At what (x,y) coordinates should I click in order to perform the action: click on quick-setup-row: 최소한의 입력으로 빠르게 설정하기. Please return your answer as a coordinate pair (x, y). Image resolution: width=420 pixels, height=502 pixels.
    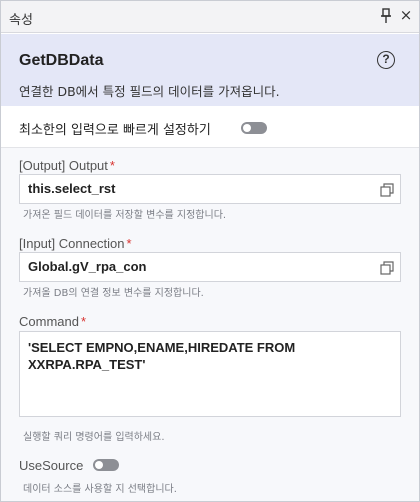
    Looking at the image, I should click on (210, 127).